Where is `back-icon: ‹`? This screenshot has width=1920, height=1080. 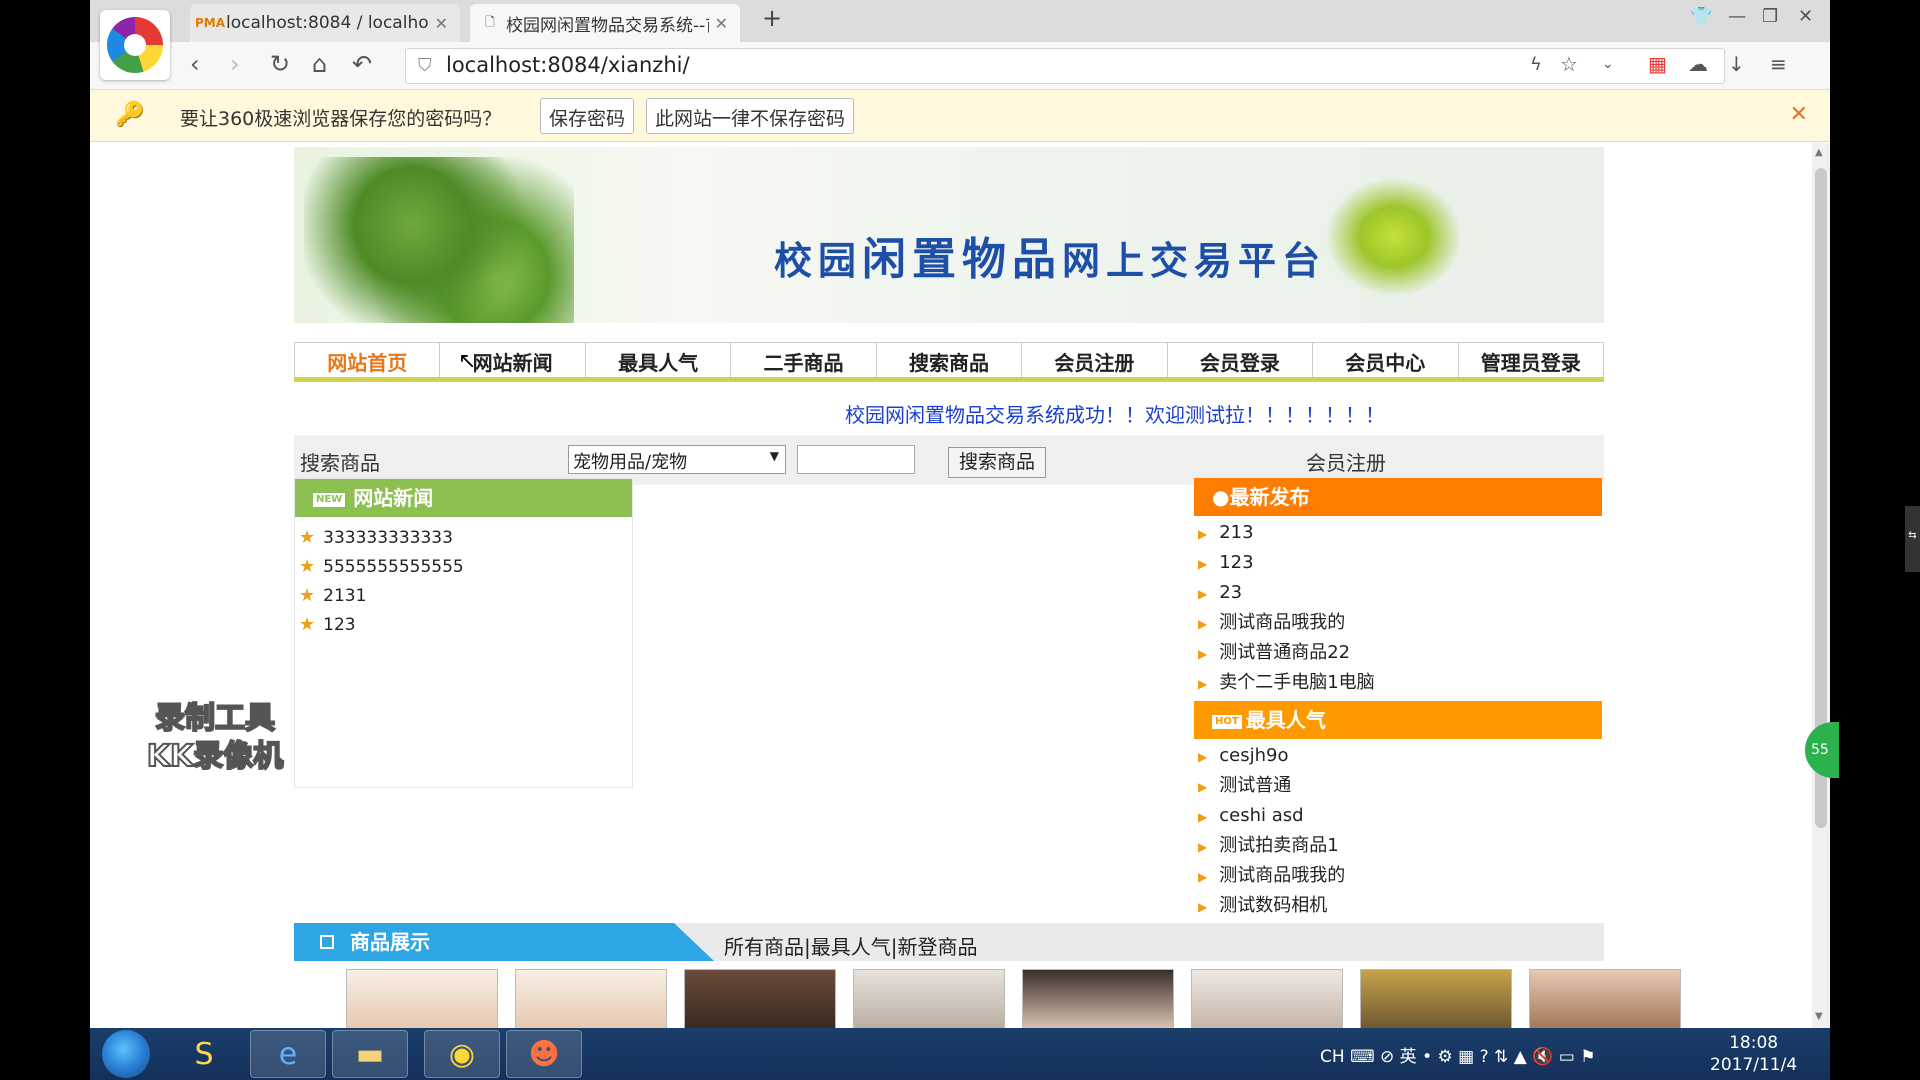
back-icon: ‹ is located at coordinates (195, 64).